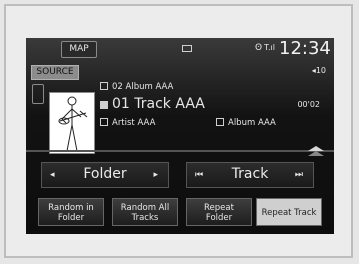  What do you see at coordinates (305, 48) in the screenshot?
I see `clock: 12:34` at bounding box center [305, 48].